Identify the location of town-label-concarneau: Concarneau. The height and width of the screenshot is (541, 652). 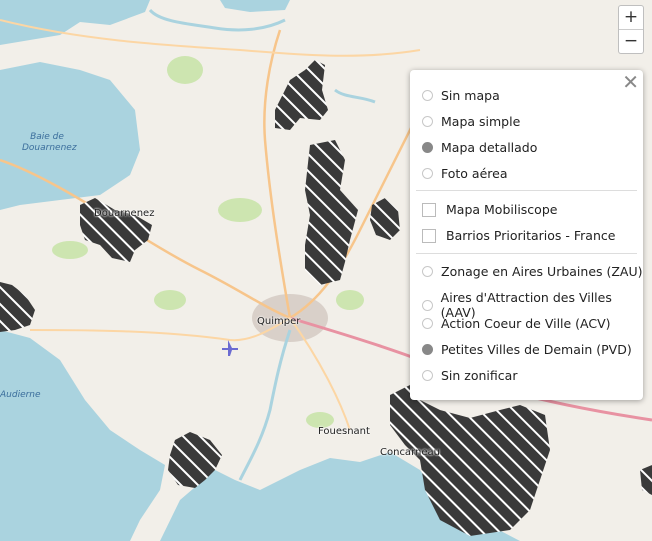
(410, 452).